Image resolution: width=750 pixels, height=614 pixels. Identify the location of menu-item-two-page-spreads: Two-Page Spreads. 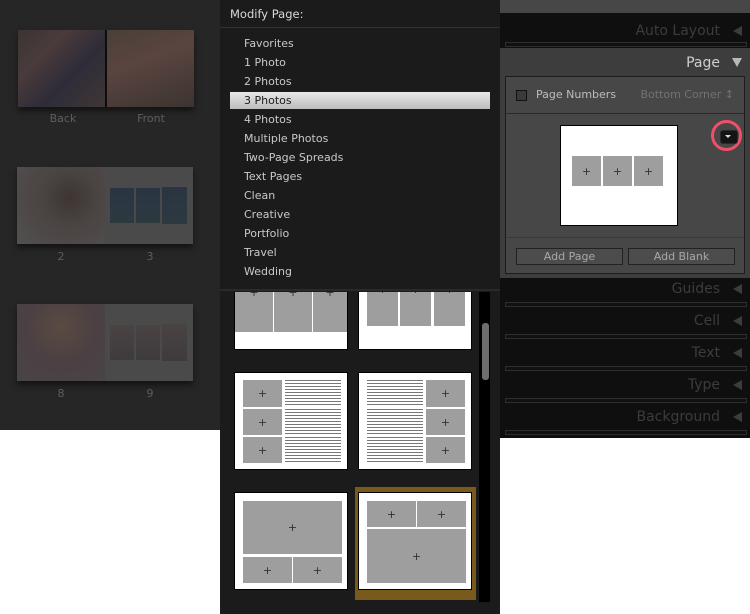
(360, 157).